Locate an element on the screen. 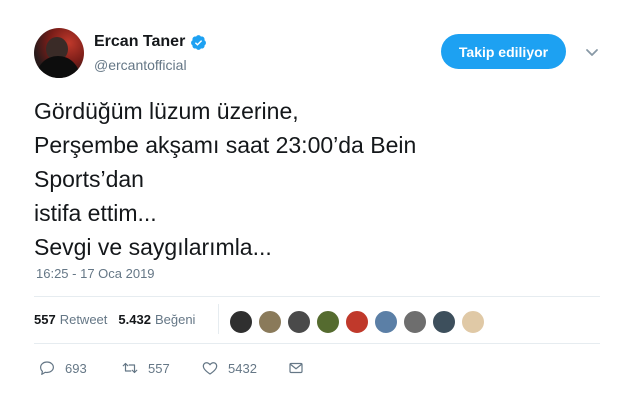  reply-button: 693 is located at coordinates (79, 368).